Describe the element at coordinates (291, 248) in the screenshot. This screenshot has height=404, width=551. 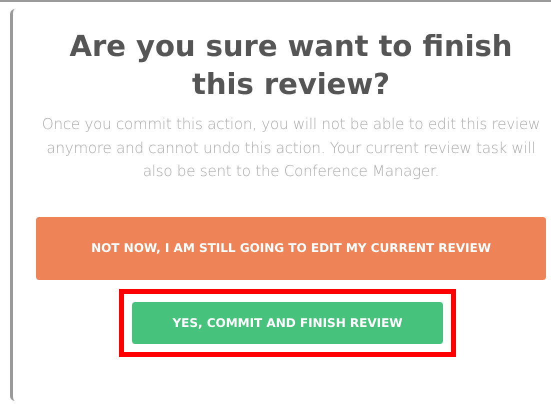
I see `cancel-button: NOT NOW, I AM STILL GOING TO EDIT MY CURRENT REVIEW` at that location.